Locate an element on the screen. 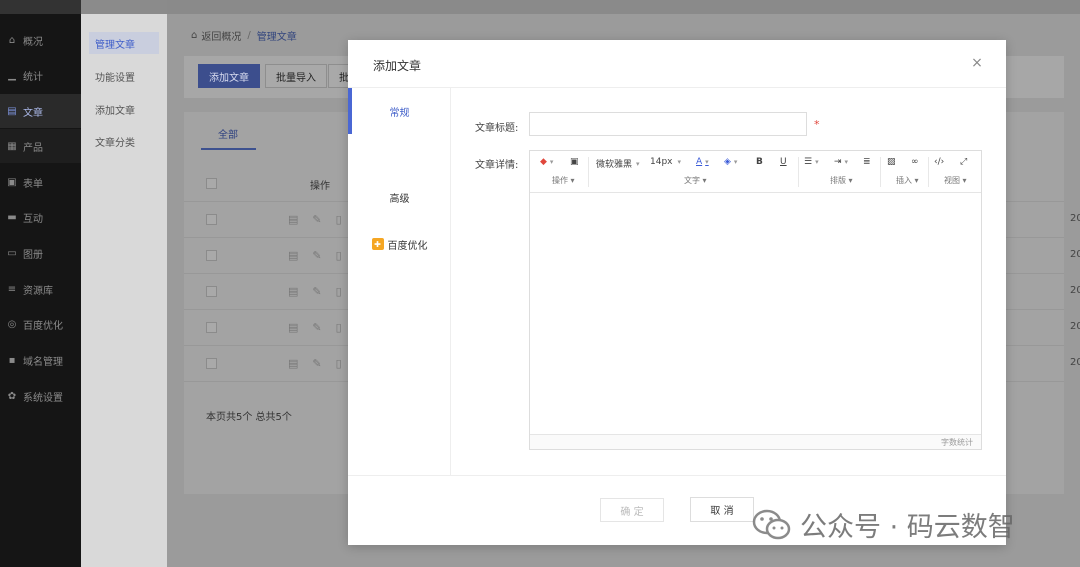 The height and width of the screenshot is (567, 1080). breadcrumb: ⌂ 返回概况 / 管理文章 is located at coordinates (244, 35).